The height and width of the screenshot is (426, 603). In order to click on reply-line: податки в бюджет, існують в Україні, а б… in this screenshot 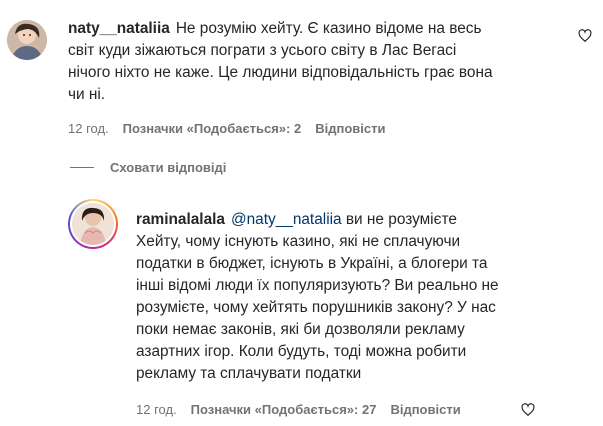, I will do `click(312, 263)`.